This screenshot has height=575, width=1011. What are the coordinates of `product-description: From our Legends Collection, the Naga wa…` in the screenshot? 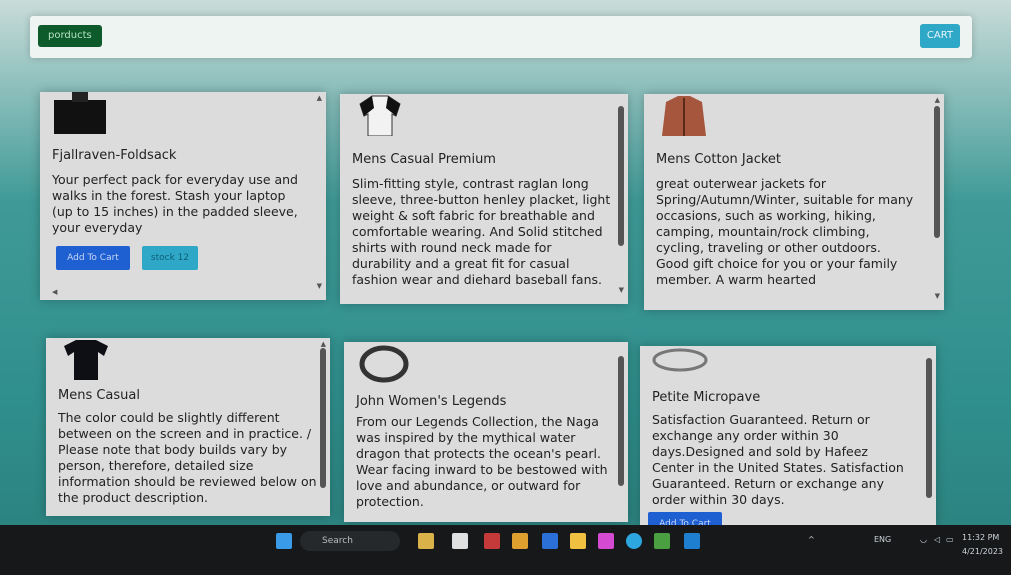 It's located at (482, 461).